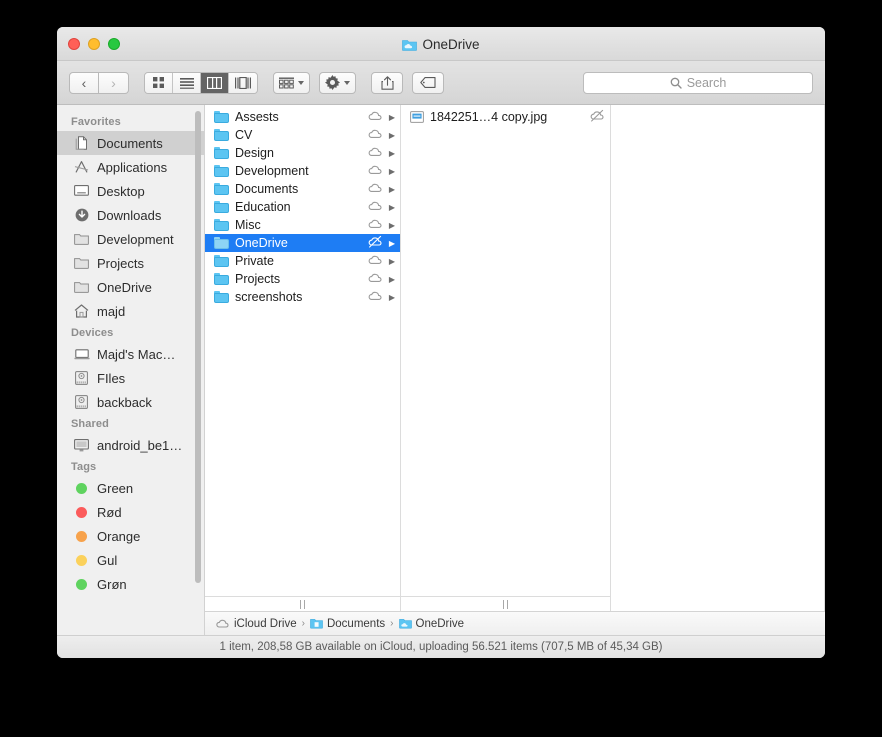 This screenshot has height=737, width=882. I want to click on breadcrumb-item-documents: Documents, so click(347, 624).